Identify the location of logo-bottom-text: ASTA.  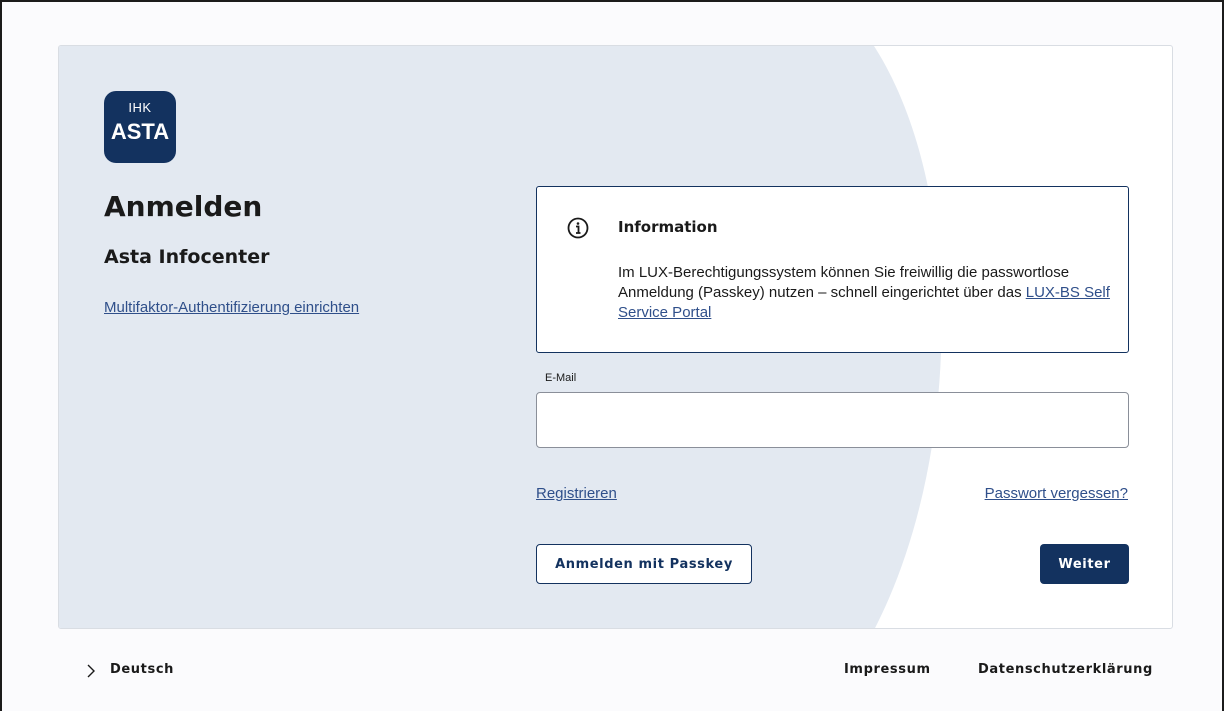
(140, 131).